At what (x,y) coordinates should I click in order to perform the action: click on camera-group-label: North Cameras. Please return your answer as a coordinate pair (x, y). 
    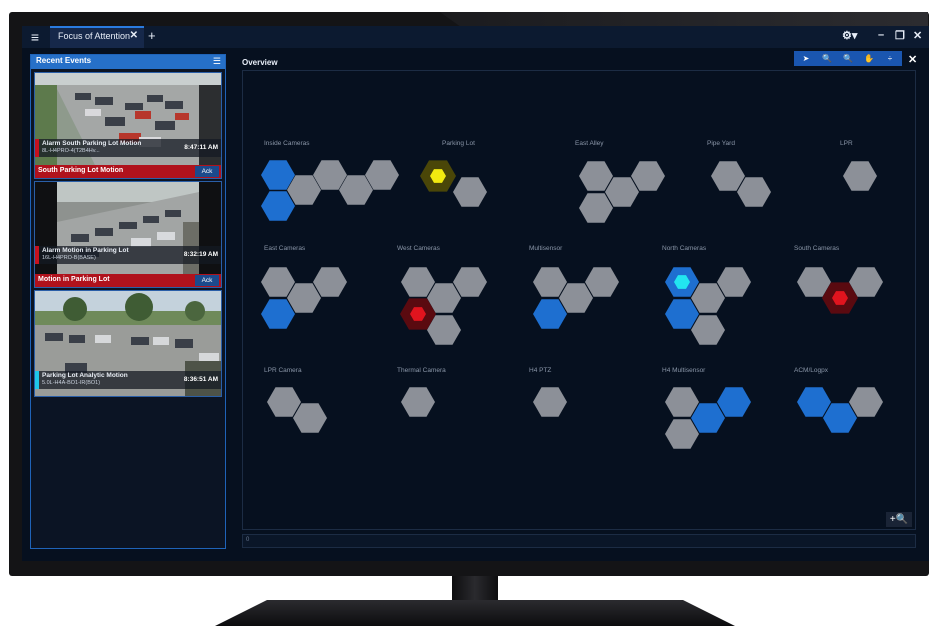
    Looking at the image, I should click on (684, 248).